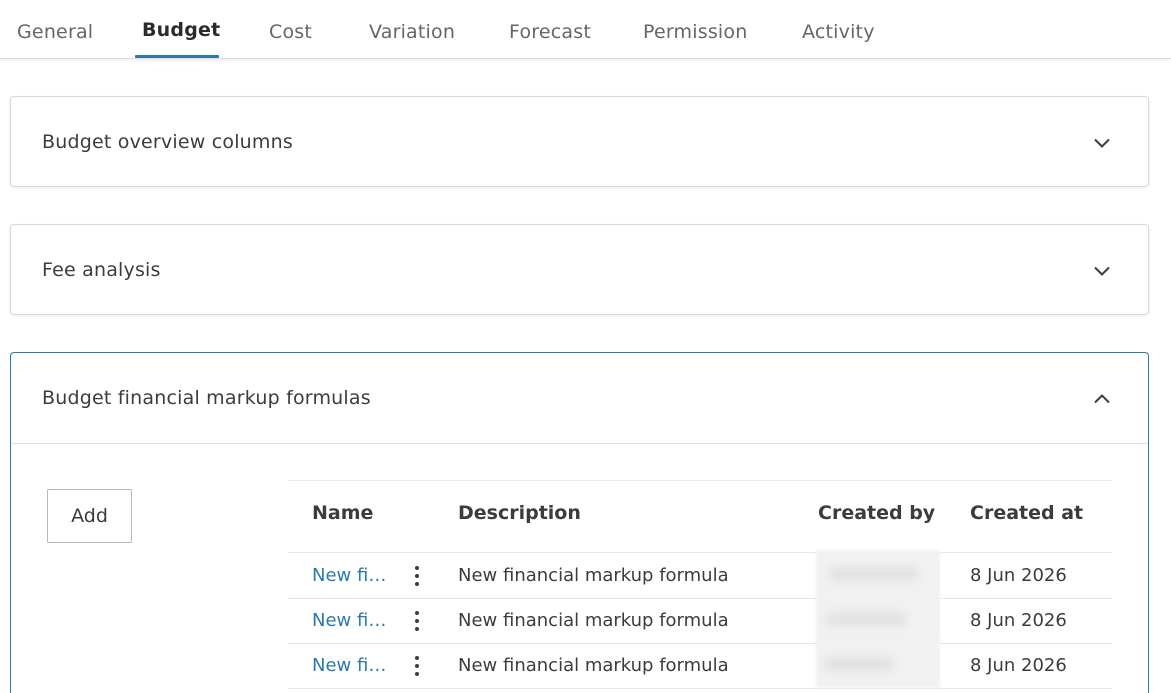 The image size is (1171, 693). I want to click on budget-overview-columns-header: Budget overview columns, so click(579, 142).